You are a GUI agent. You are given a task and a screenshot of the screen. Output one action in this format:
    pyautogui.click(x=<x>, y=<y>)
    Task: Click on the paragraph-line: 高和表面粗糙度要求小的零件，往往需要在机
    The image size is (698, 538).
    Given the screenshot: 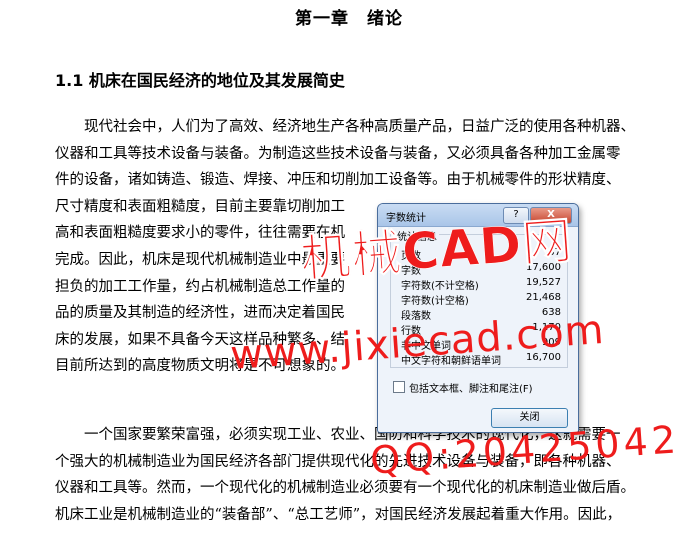 What is the action you would take?
    pyautogui.click(x=200, y=233)
    